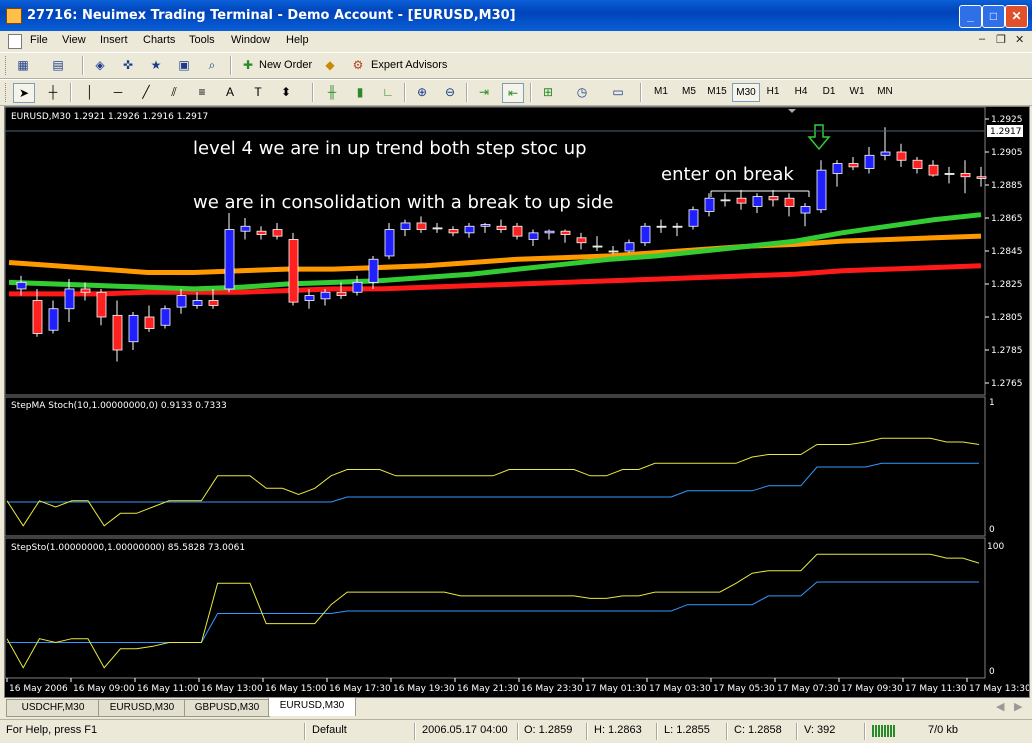 This screenshot has width=1032, height=743. Describe the element at coordinates (661, 91) in the screenshot. I see `timeframe-m1: M1` at that location.